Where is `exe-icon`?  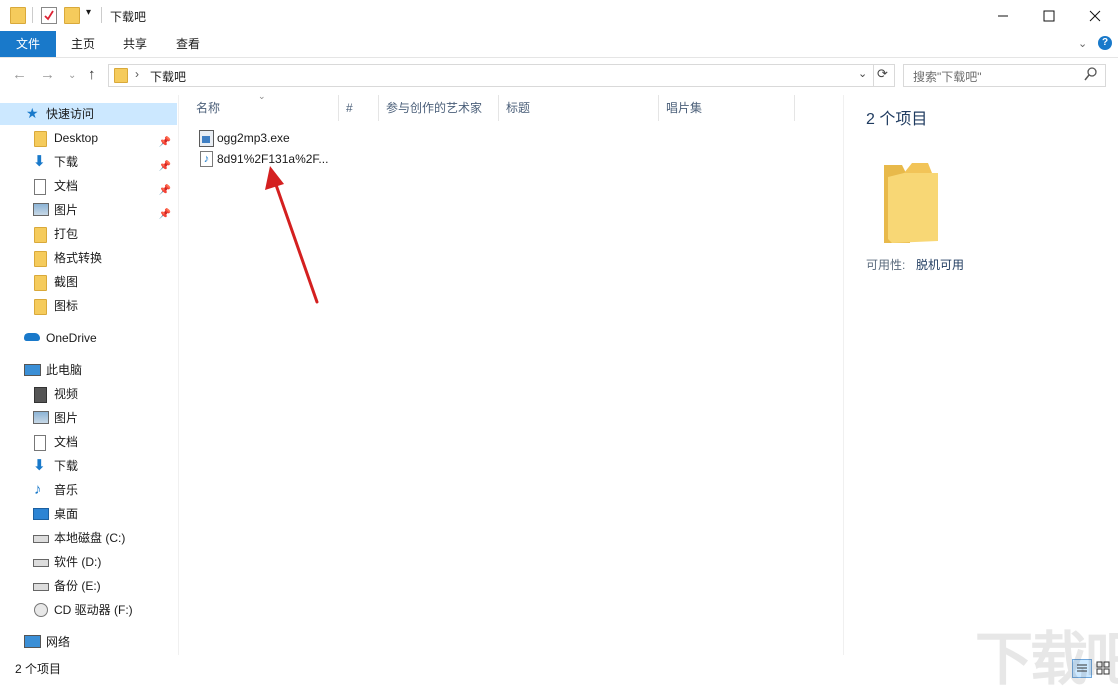
exe-icon is located at coordinates (206, 138).